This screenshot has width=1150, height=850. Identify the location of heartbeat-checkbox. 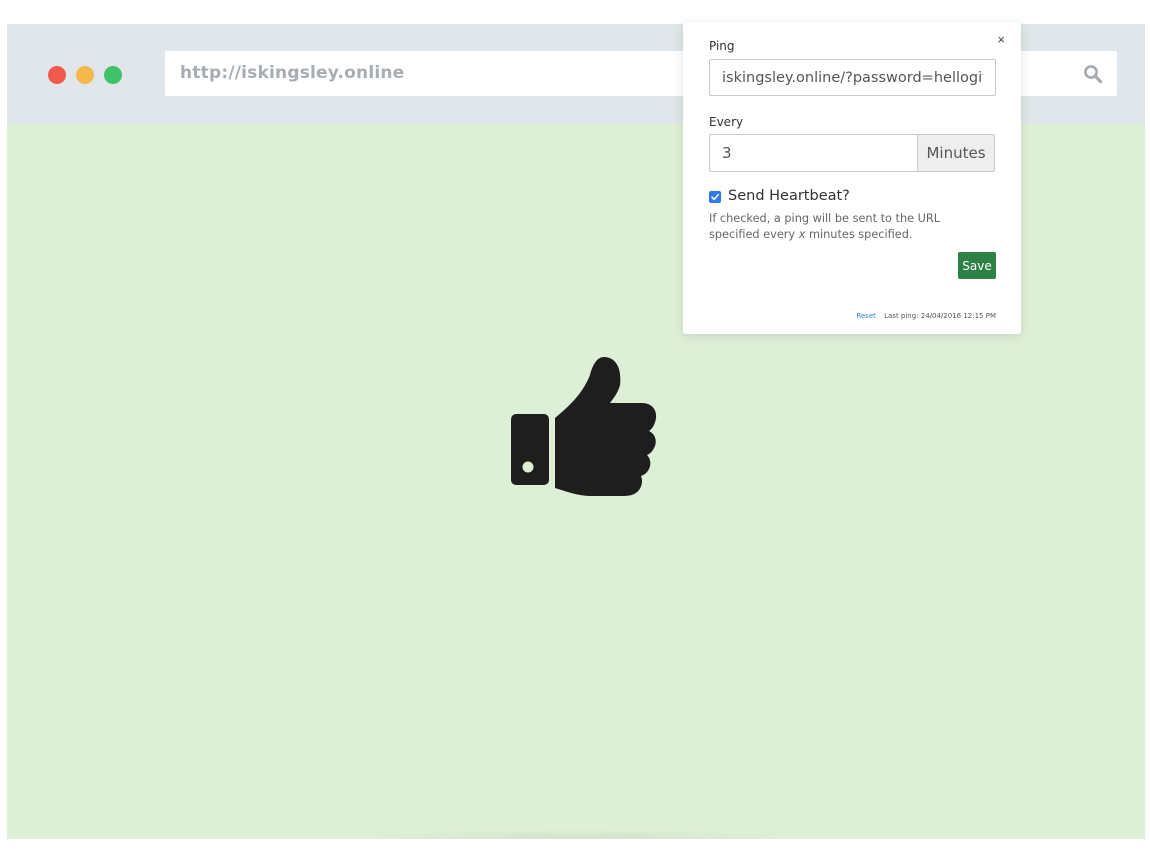
(715, 197).